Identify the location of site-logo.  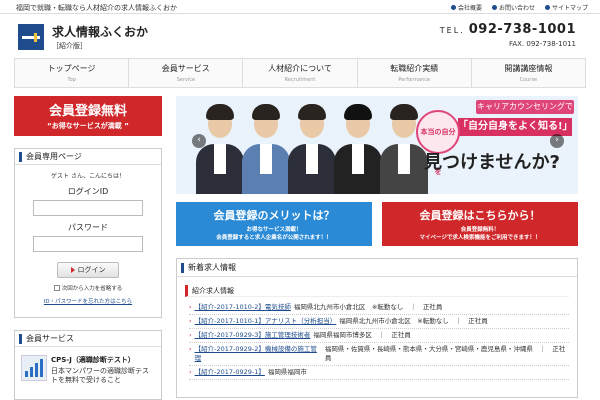
(31, 37).